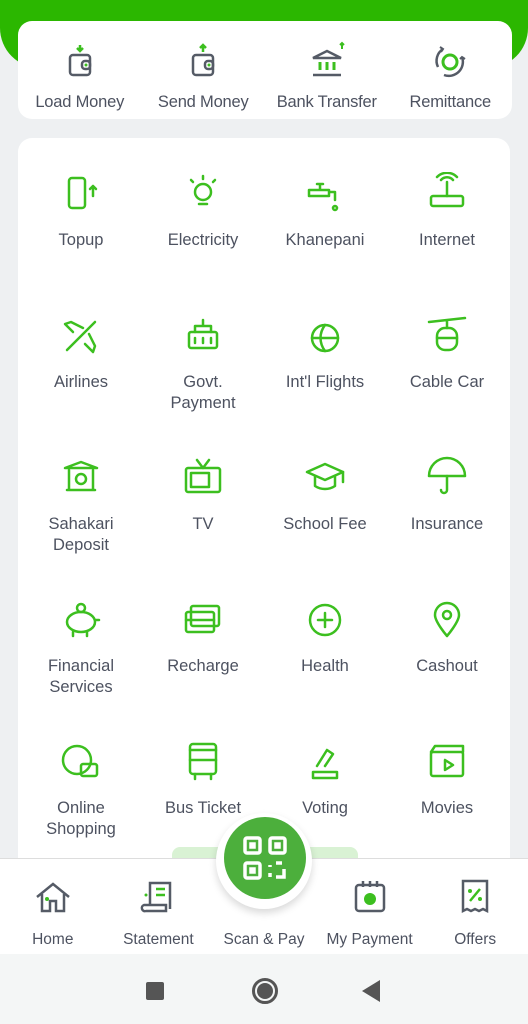 The height and width of the screenshot is (1024, 528). Describe the element at coordinates (203, 334) in the screenshot. I see `government-icon` at that location.